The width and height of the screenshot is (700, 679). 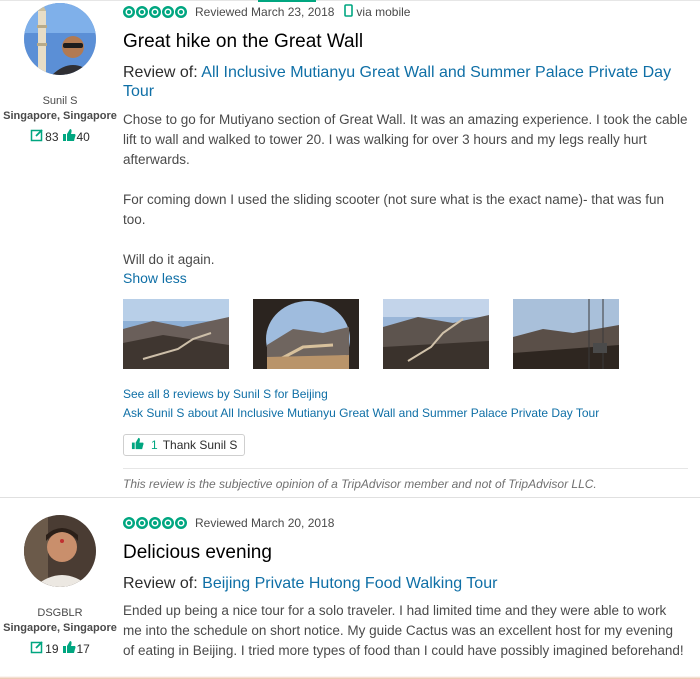 I want to click on review-date: Reviewed March 23, 2018, so click(x=265, y=12).